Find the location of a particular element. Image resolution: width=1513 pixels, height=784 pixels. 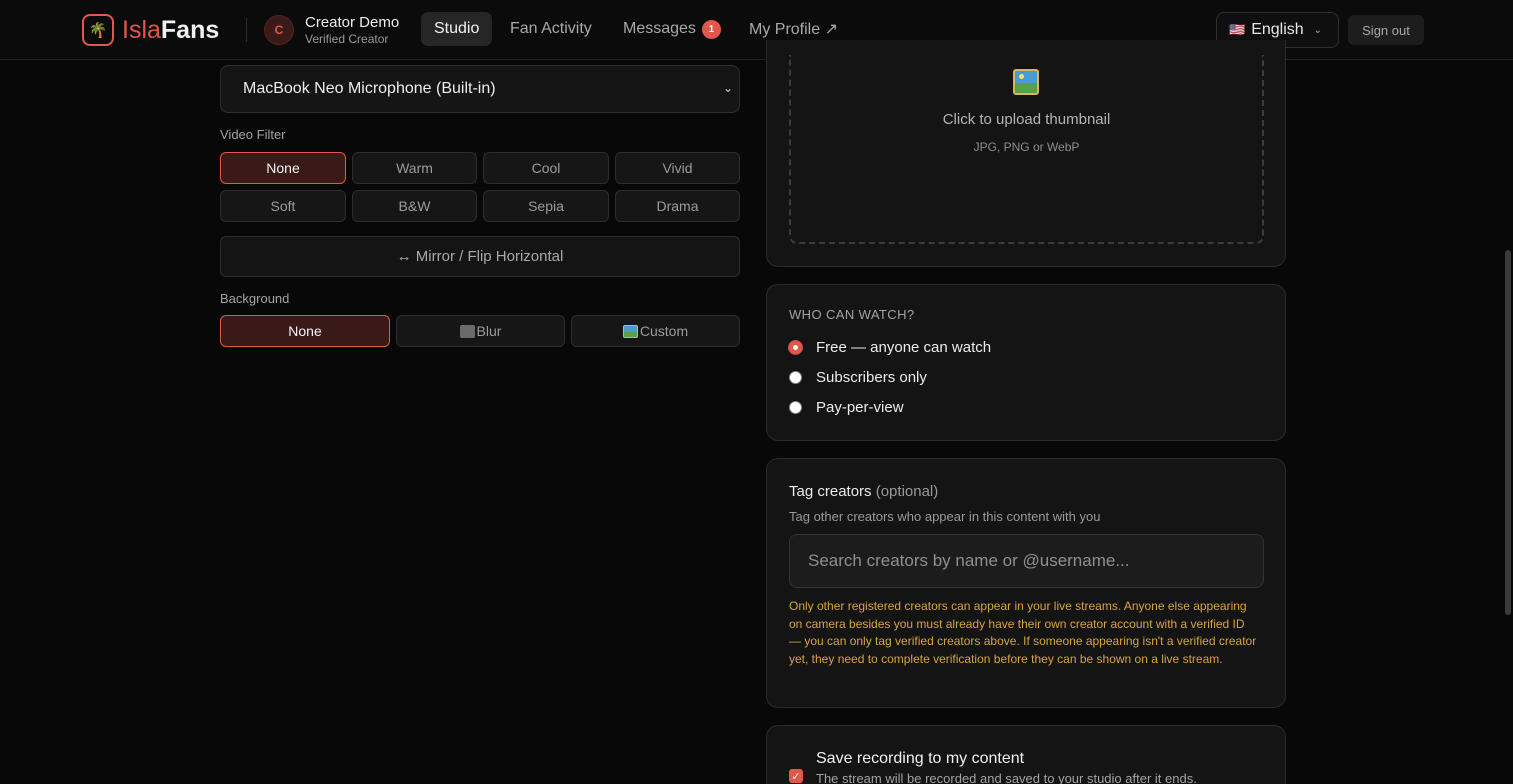

language-label: English is located at coordinates (1277, 29).